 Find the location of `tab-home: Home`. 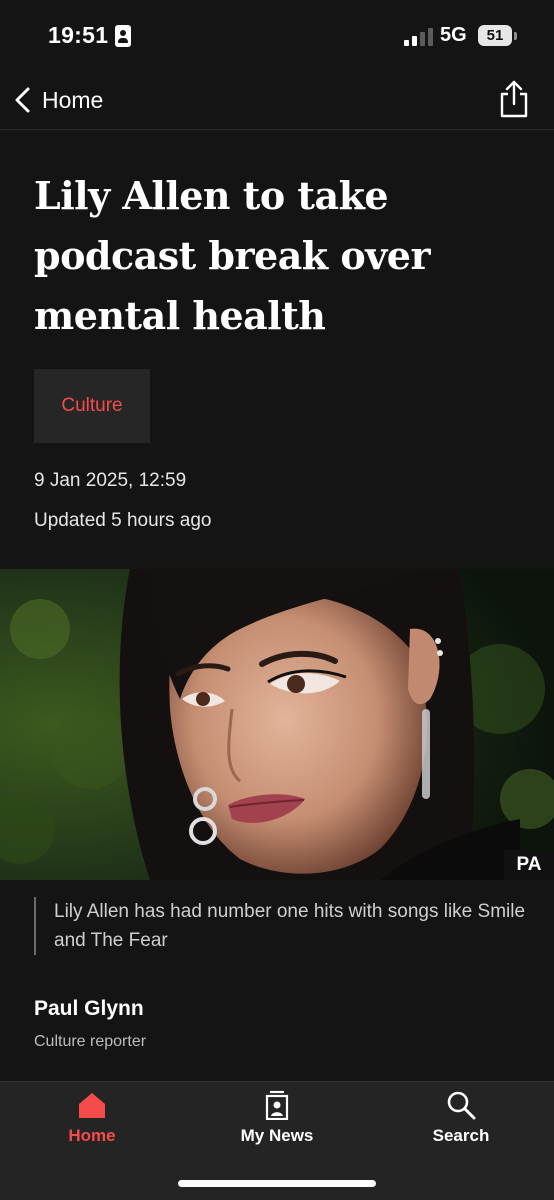

tab-home: Home is located at coordinates (92, 1125).